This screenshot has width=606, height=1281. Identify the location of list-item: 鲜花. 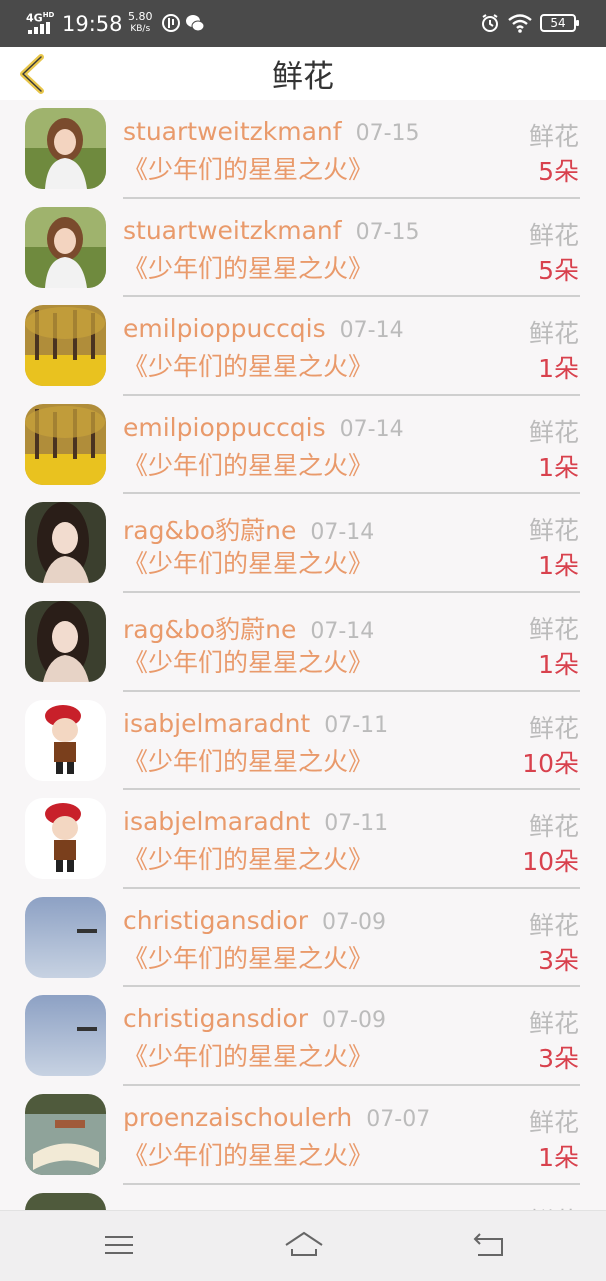
(303, 1197).